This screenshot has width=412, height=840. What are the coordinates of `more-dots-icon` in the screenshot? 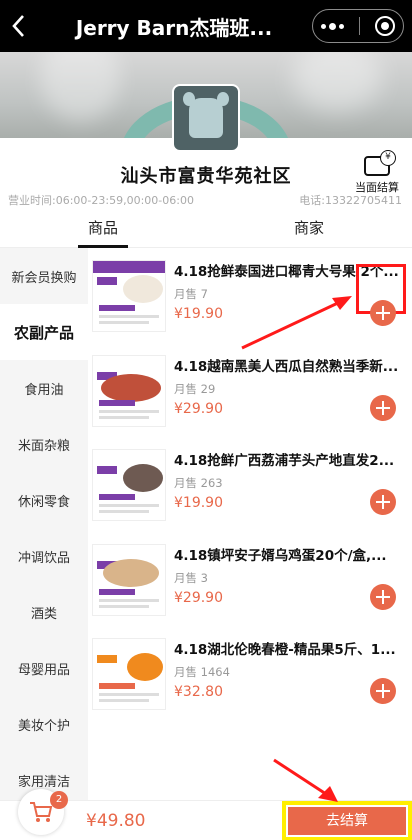 It's located at (332, 26).